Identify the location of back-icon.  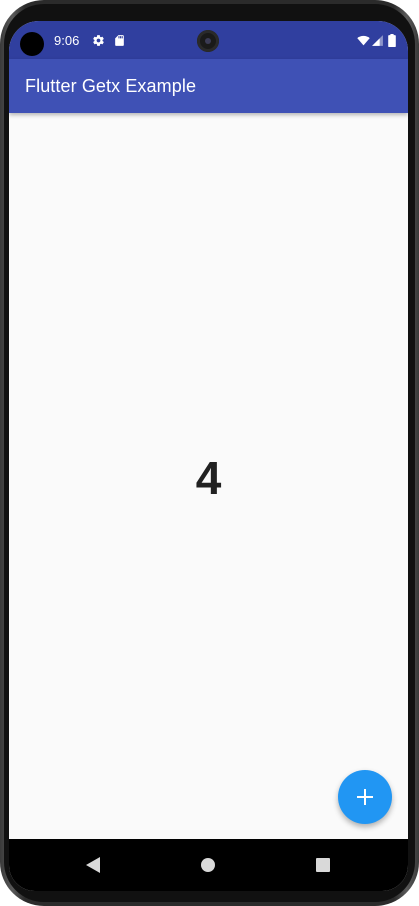
(93, 865).